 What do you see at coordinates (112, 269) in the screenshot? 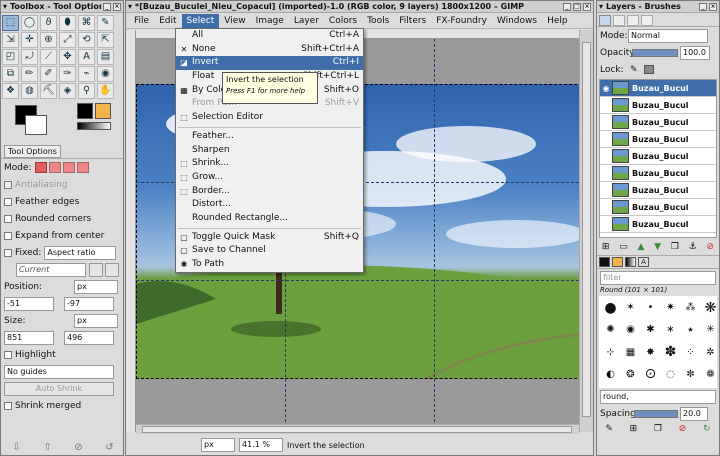
I see `aspect-landscape-button` at bounding box center [112, 269].